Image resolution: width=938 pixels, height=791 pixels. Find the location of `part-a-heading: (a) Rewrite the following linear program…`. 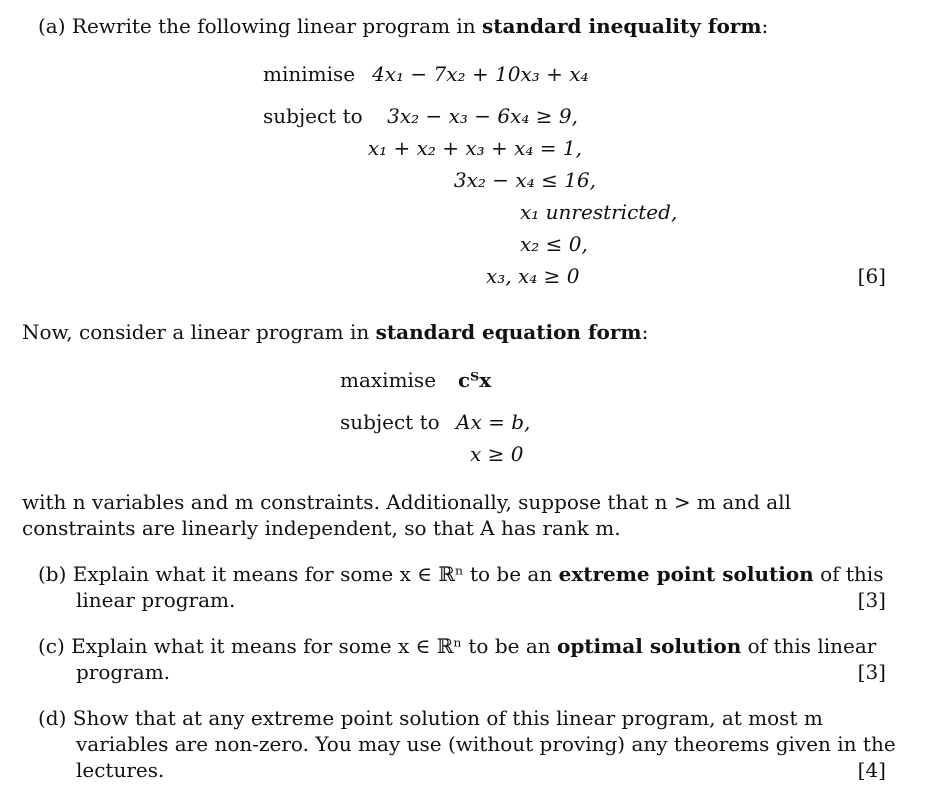

part-a-heading: (a) Rewrite the following linear program… is located at coordinates (403, 26).